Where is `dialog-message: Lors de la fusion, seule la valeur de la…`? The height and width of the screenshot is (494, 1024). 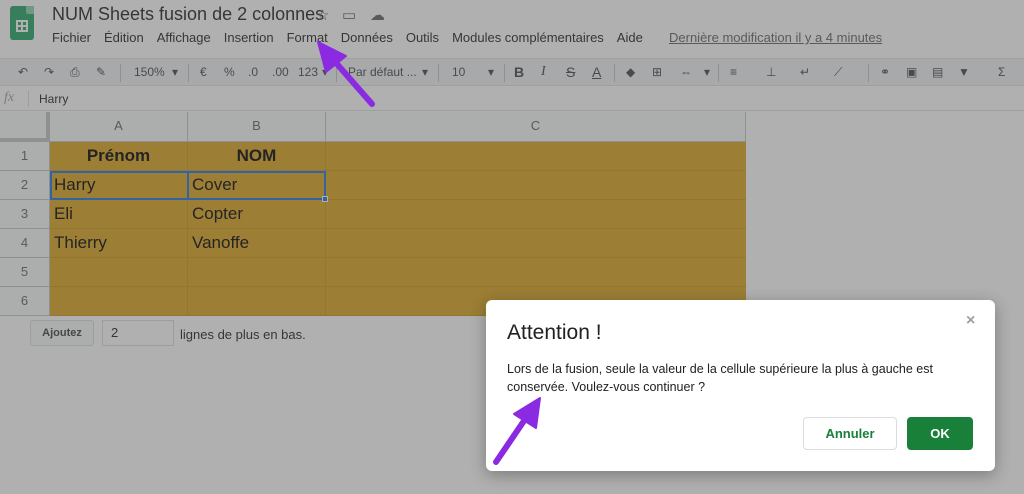
dialog-message: Lors de la fusion, seule la valeur de la… is located at coordinates (720, 378).